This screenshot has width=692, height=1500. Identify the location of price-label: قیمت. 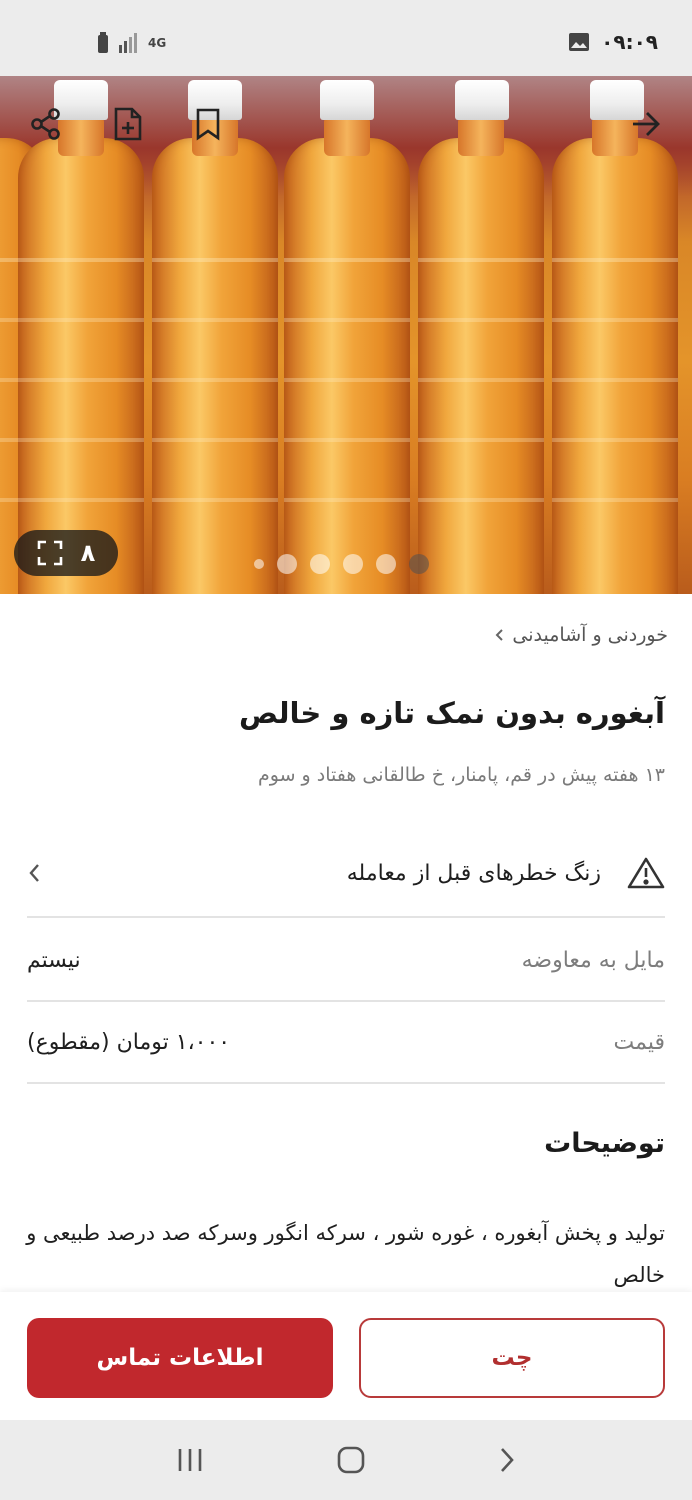
(639, 1042).